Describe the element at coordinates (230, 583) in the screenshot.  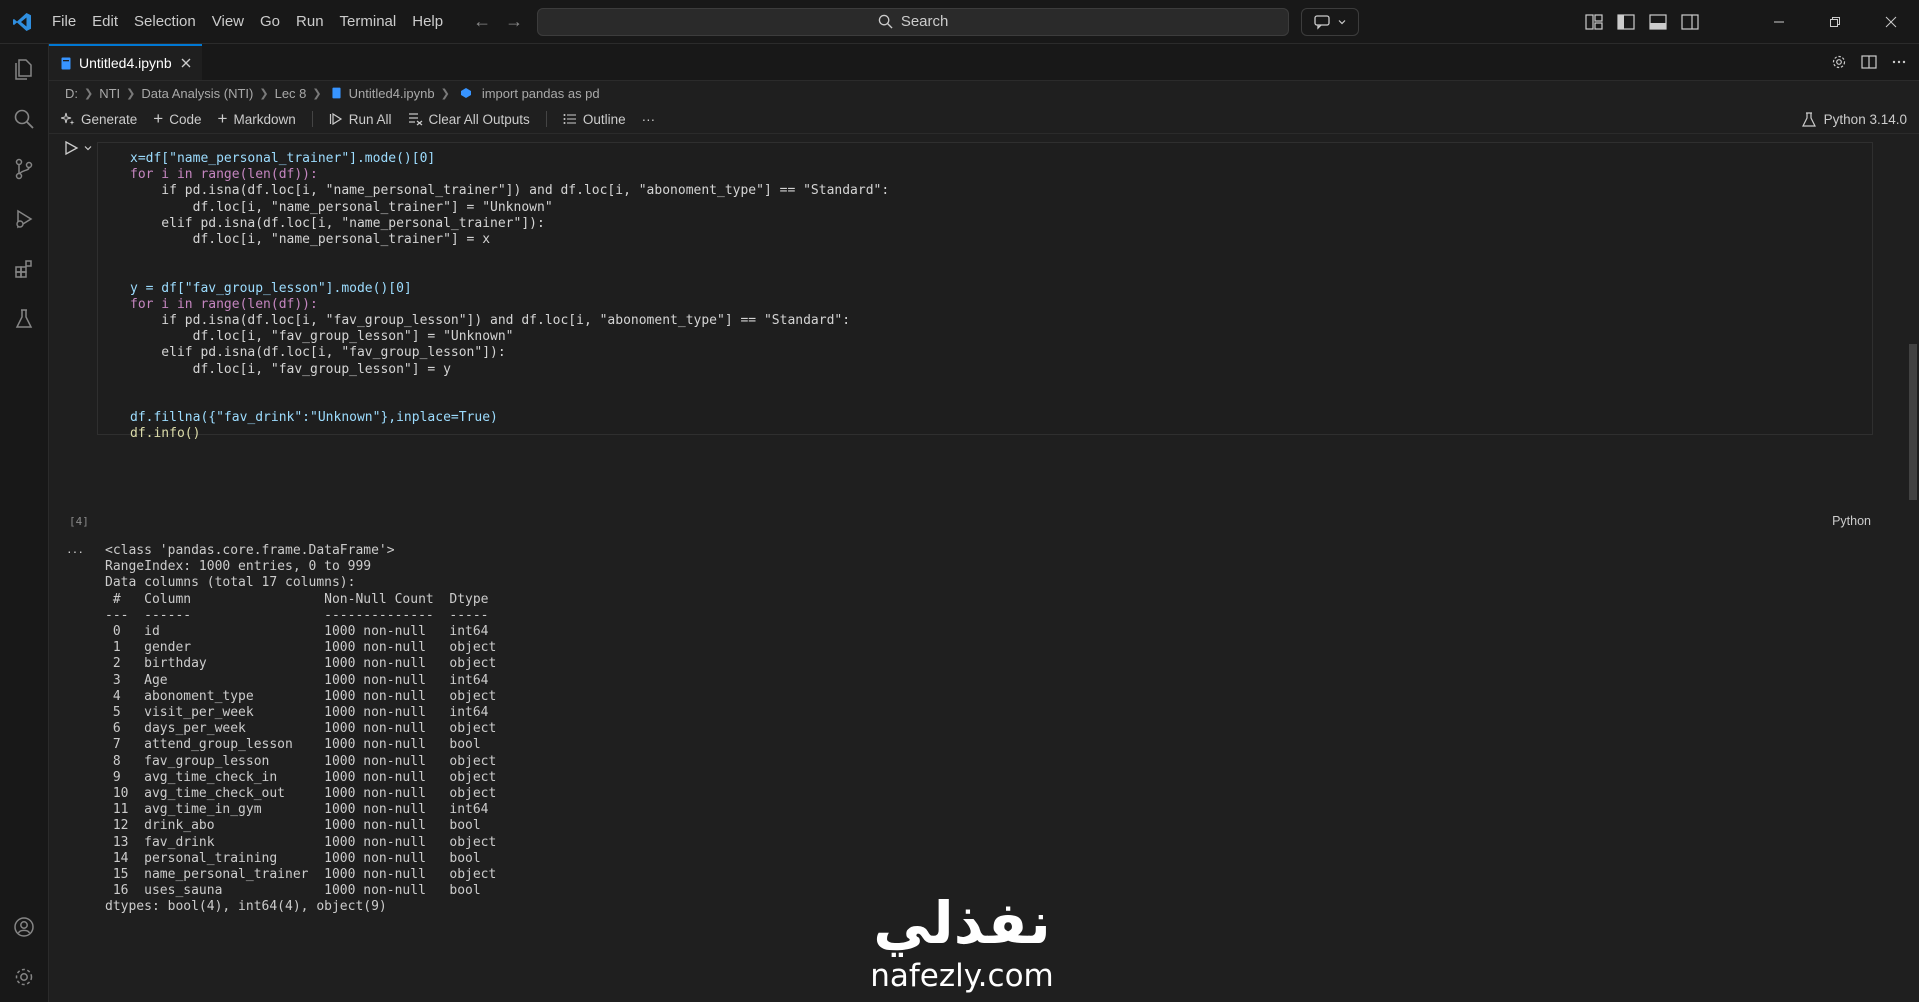
I see `output-line: Data columns (total 17 columns):` at that location.